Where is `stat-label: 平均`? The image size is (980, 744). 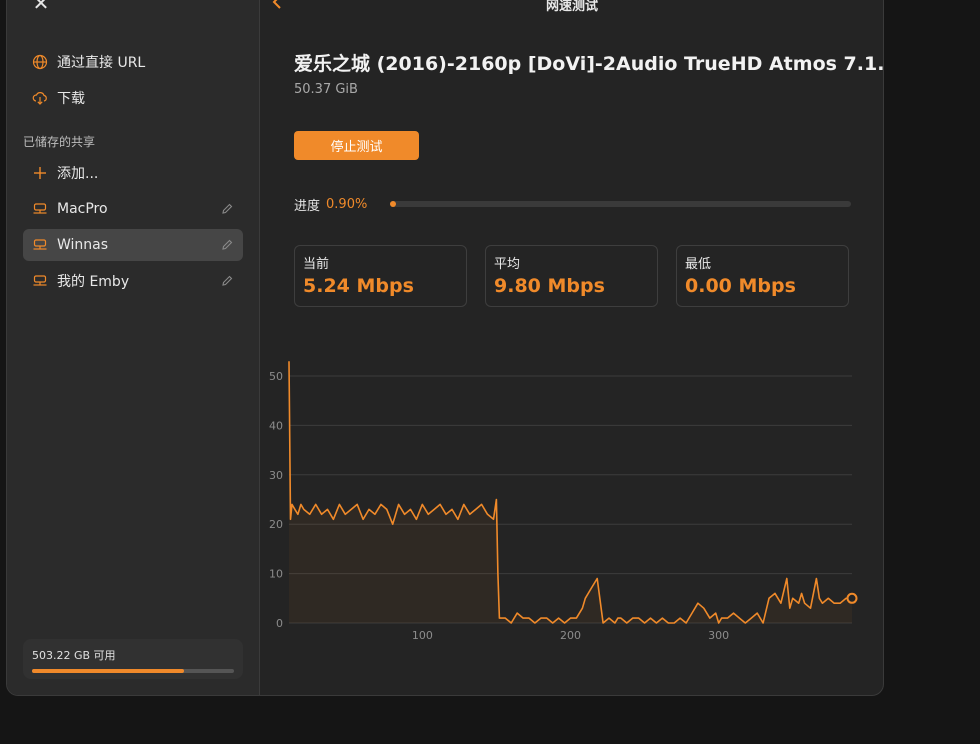
stat-label: 平均 is located at coordinates (507, 264).